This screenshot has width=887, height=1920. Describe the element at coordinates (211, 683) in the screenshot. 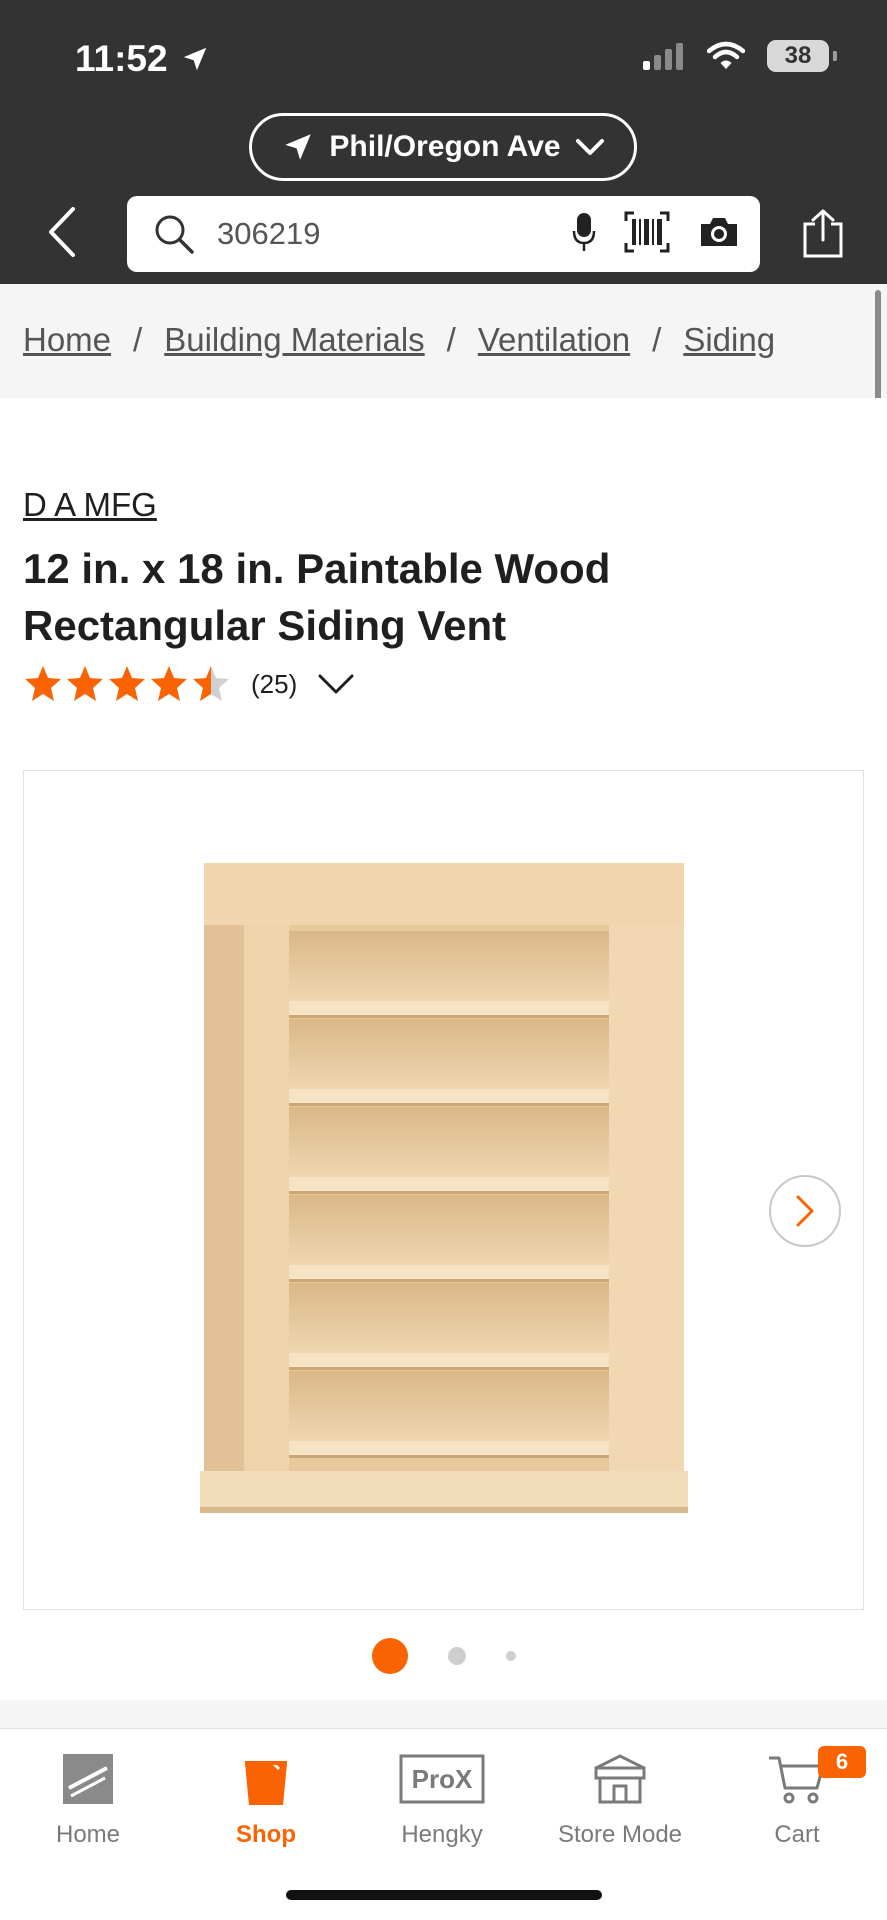

I see `star-half-icon` at that location.